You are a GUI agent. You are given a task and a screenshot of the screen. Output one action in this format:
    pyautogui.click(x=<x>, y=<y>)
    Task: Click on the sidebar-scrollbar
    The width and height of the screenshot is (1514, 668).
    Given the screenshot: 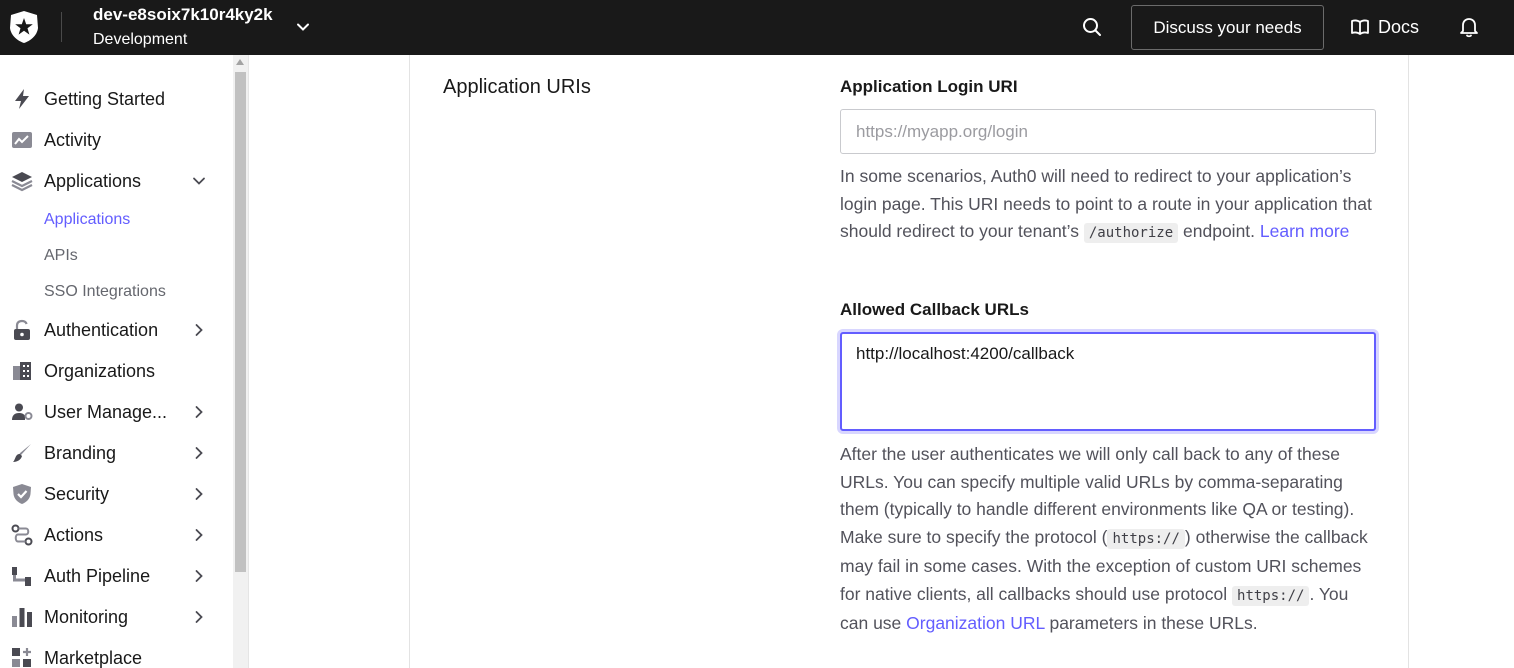 What is the action you would take?
    pyautogui.click(x=240, y=361)
    